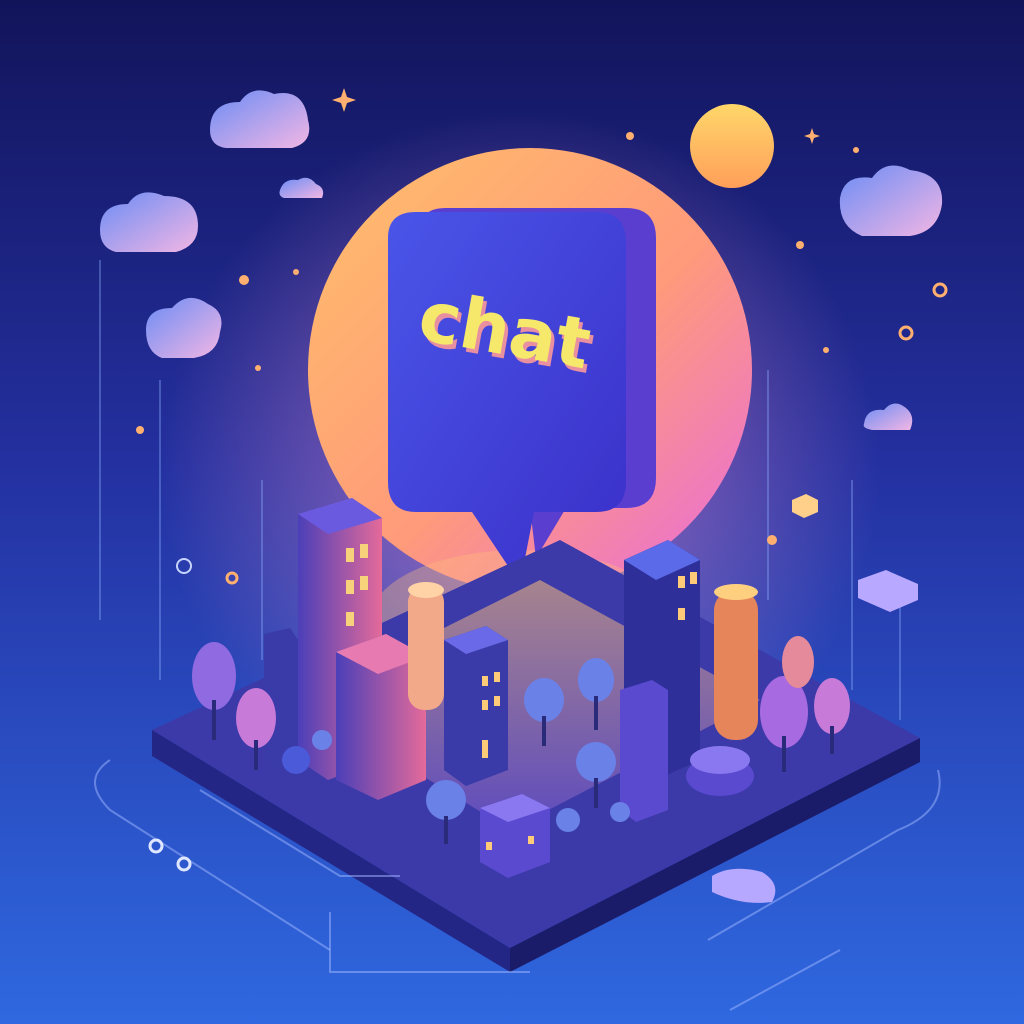  Describe the element at coordinates (732, 146) in the screenshot. I see `sun-icon` at that location.